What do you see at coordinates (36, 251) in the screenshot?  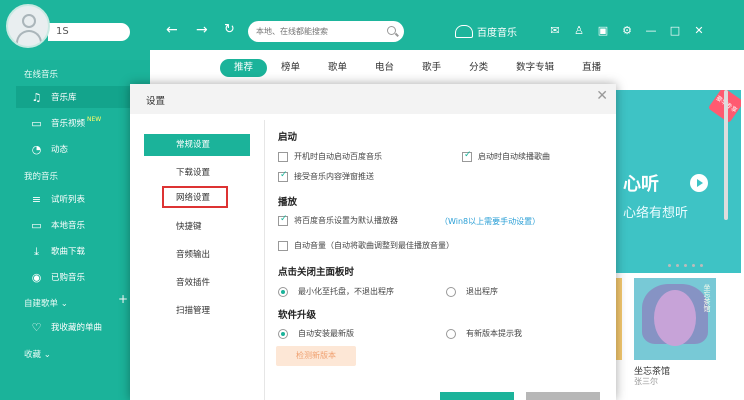 I see `download-icon: ⤓` at bounding box center [36, 251].